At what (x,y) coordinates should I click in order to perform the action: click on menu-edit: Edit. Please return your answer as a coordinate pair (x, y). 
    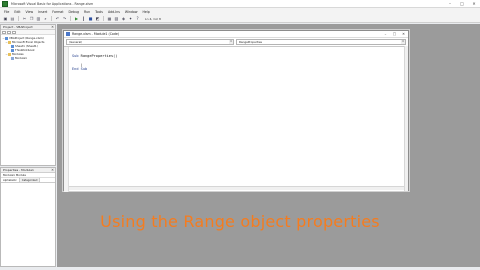
    Looking at the image, I should click on (17, 12).